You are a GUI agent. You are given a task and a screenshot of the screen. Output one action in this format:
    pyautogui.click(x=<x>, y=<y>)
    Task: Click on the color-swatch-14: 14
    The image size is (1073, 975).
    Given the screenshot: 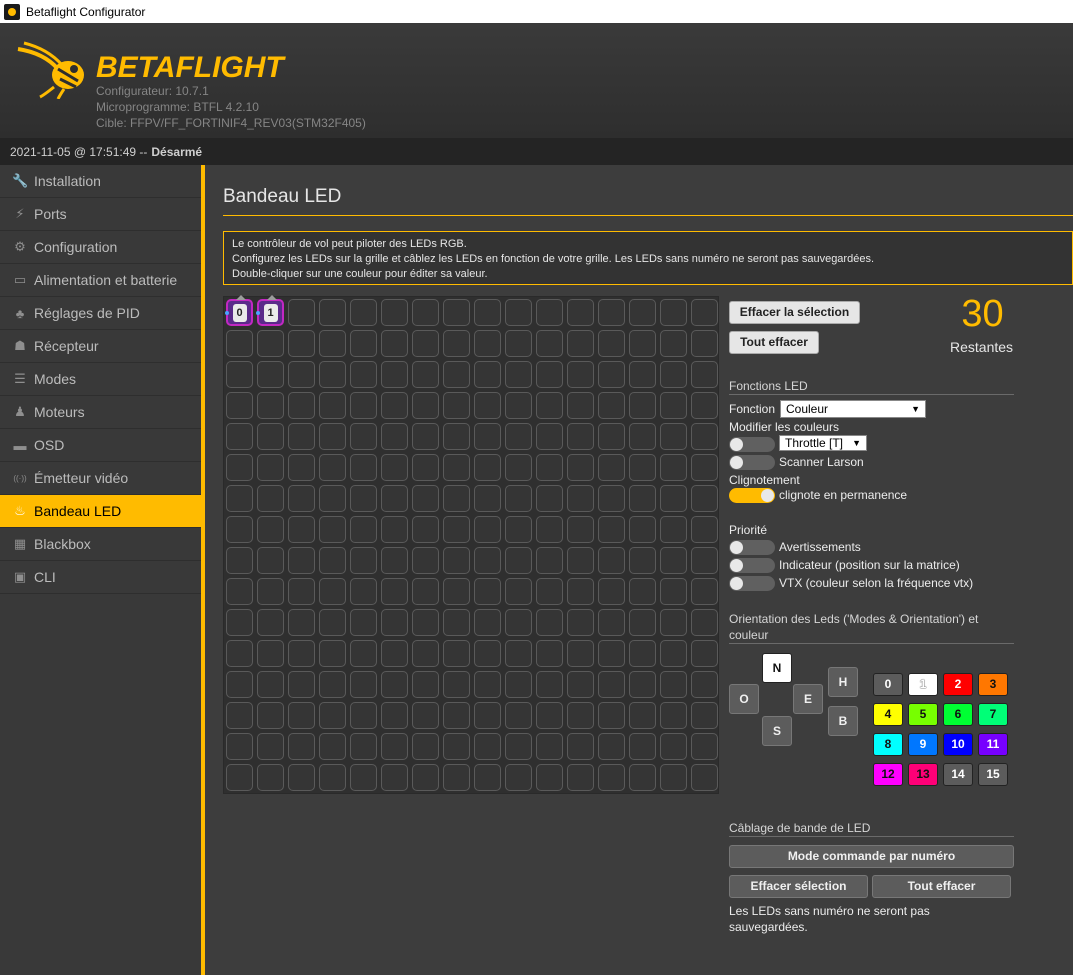 What is the action you would take?
    pyautogui.click(x=958, y=774)
    